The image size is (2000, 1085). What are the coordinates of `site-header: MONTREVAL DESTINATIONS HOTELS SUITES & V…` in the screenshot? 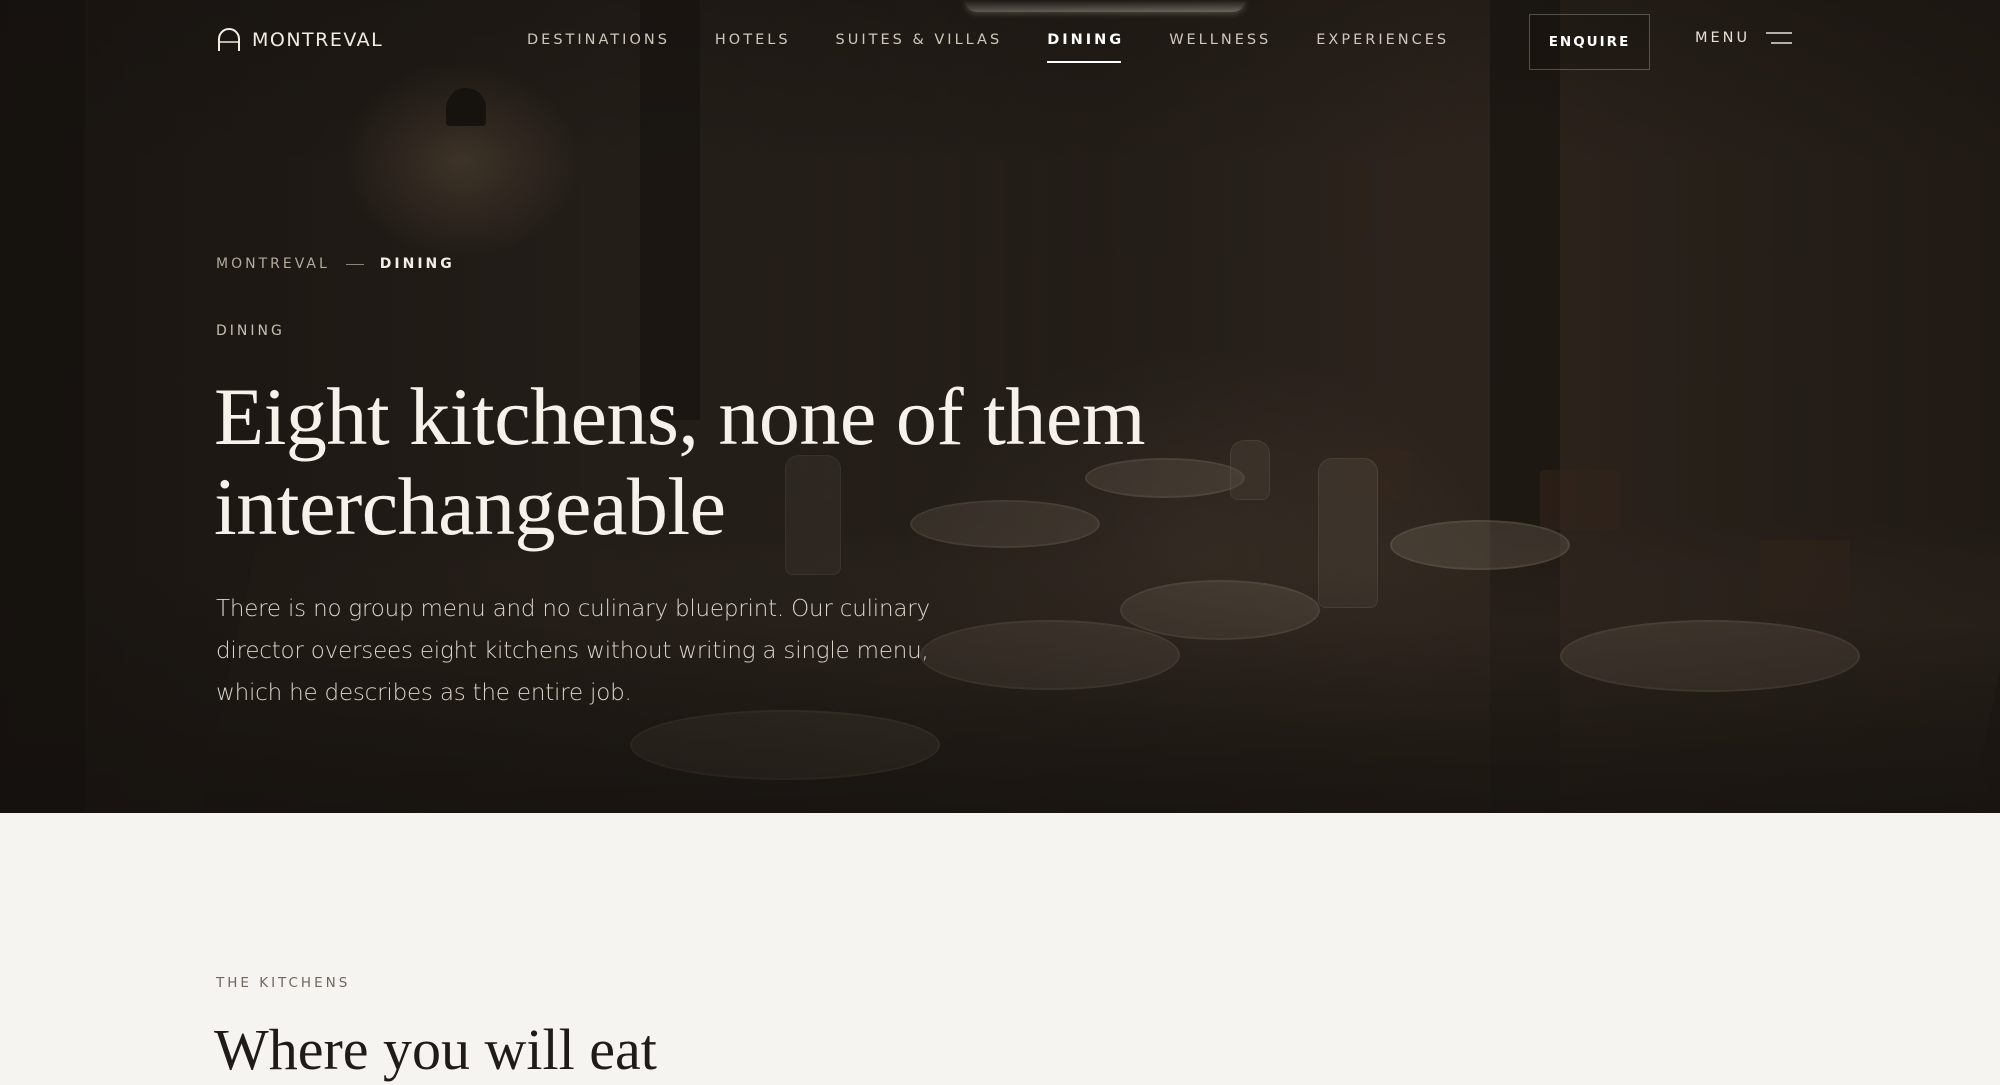 It's located at (1000, 42).